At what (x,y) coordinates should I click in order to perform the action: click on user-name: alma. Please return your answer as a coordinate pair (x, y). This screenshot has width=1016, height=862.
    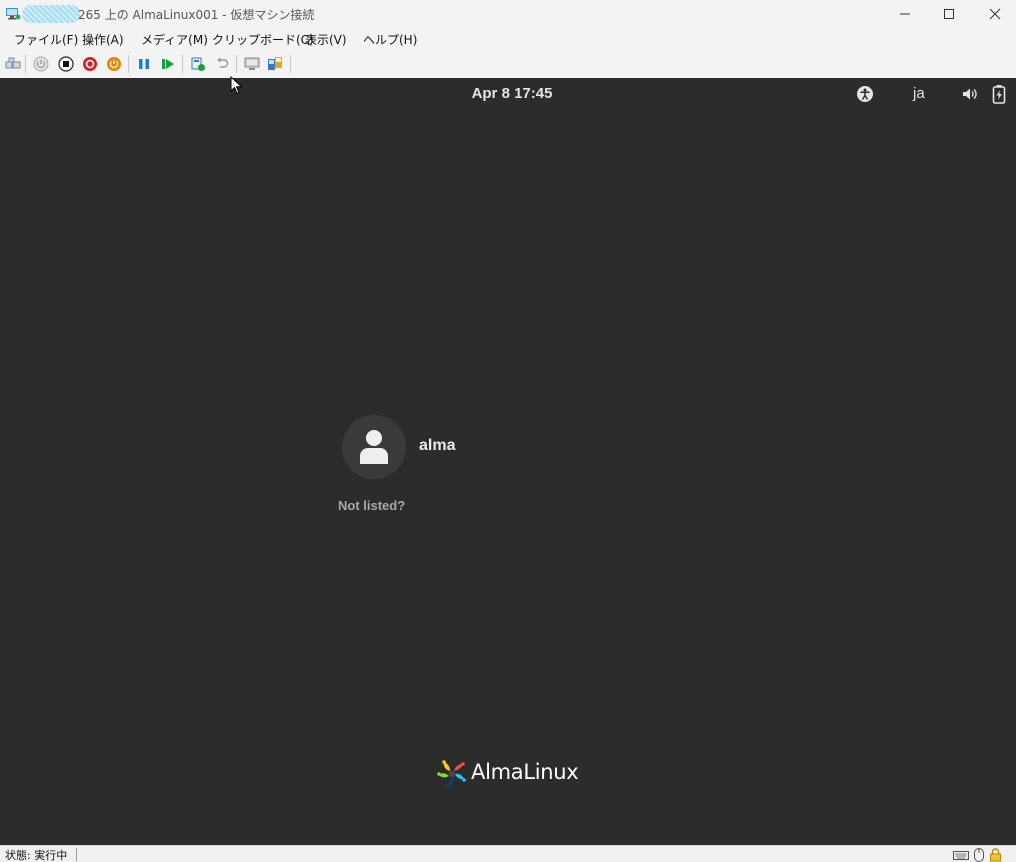
    Looking at the image, I should click on (437, 446).